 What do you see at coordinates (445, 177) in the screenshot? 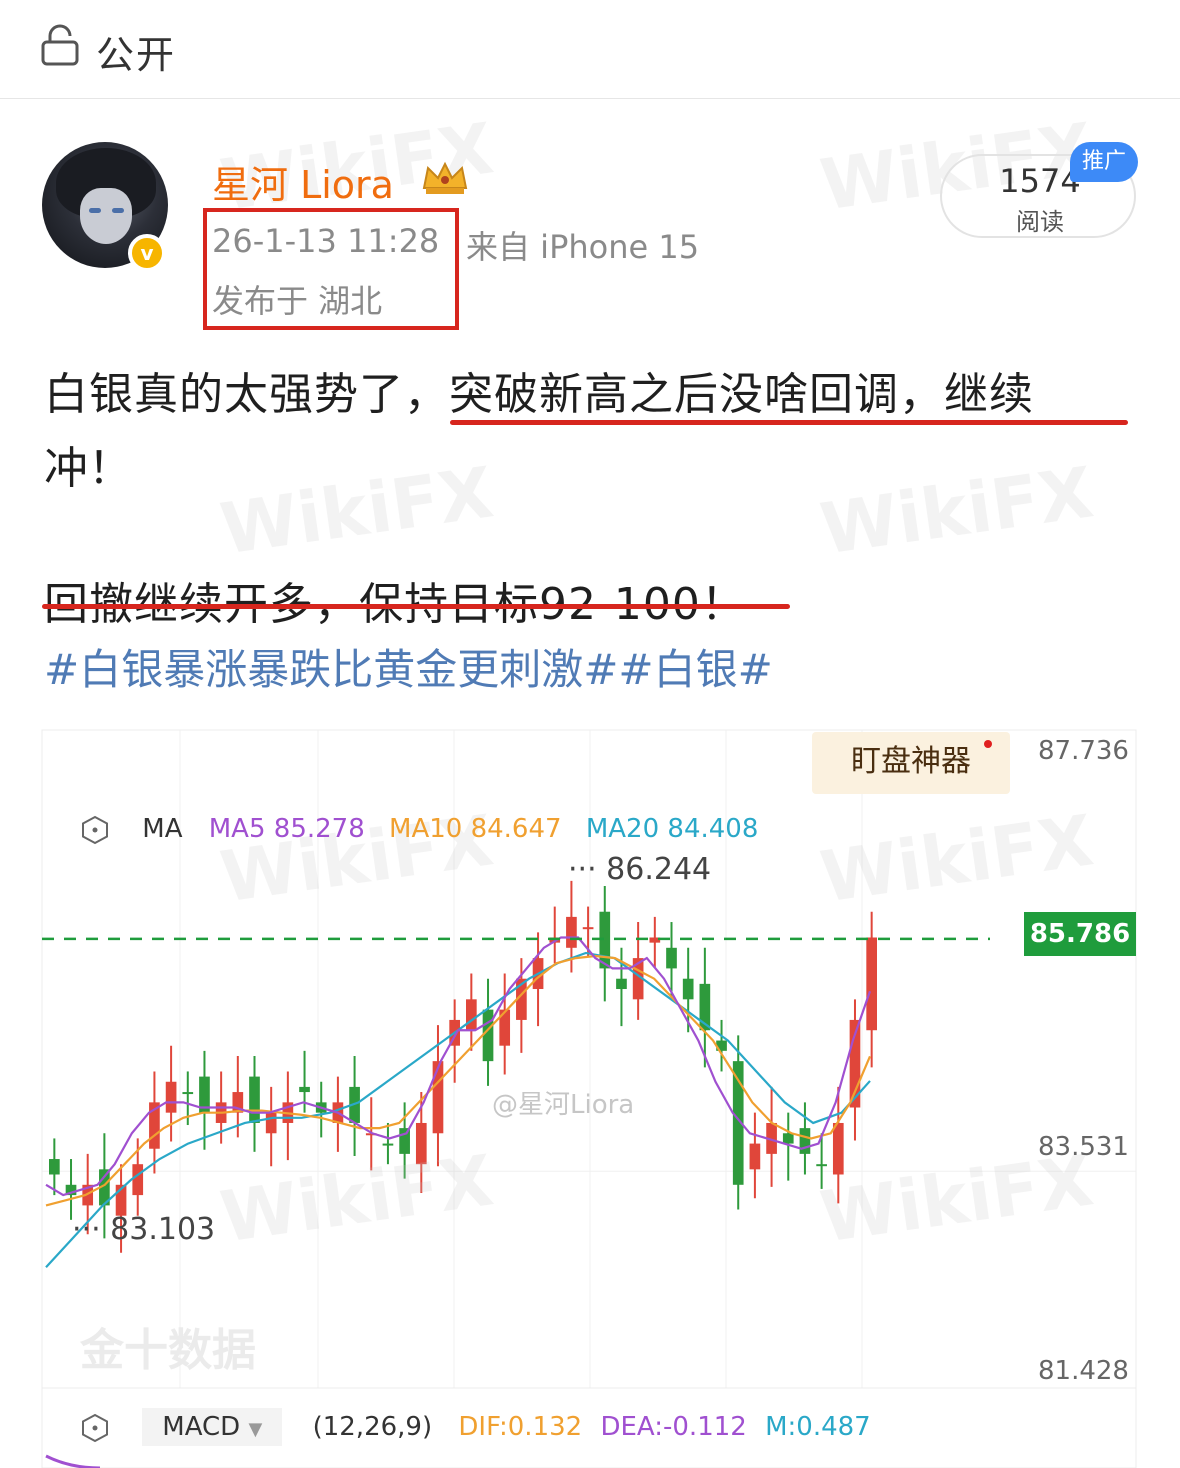
I see `crown-icon` at bounding box center [445, 177].